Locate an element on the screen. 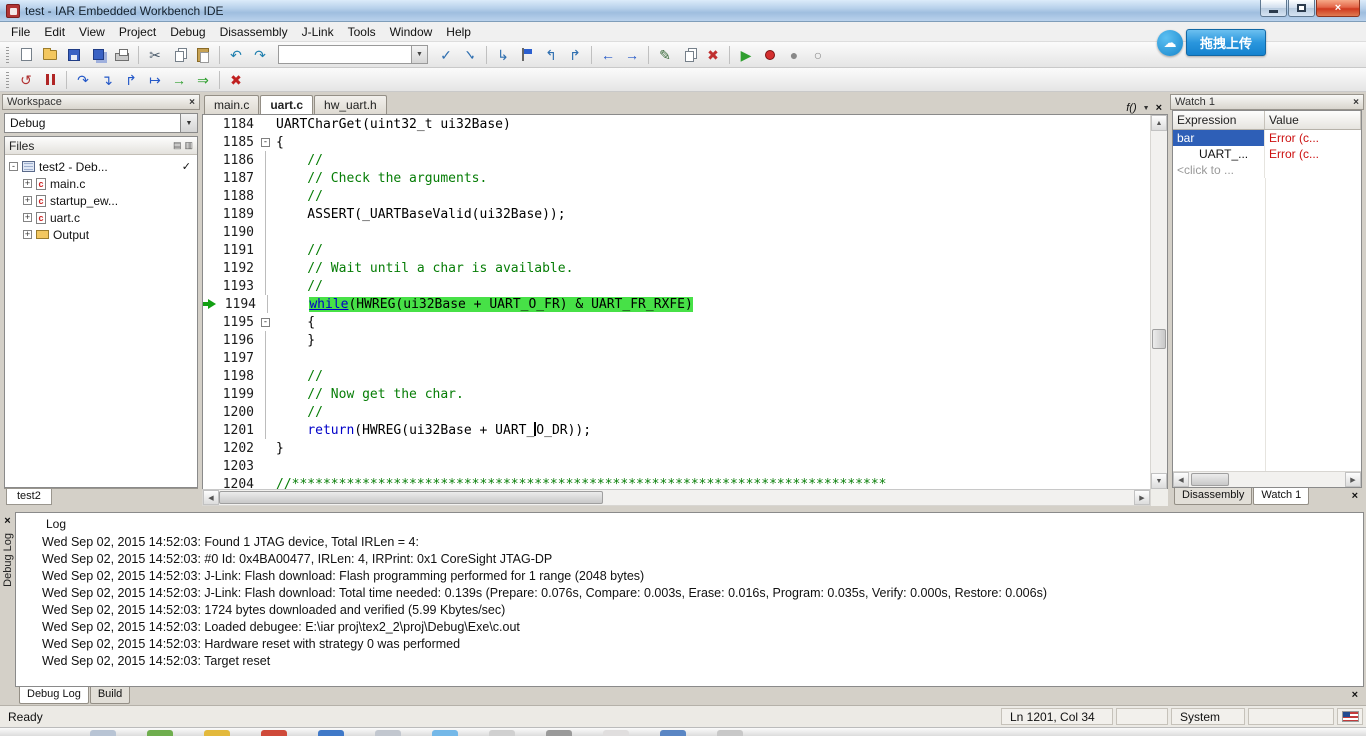  menu-window: Window is located at coordinates (411, 32).